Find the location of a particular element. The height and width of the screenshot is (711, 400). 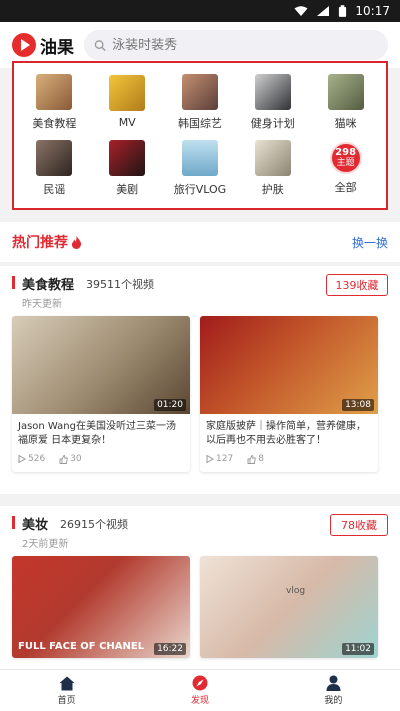

tab-label: 发现 is located at coordinates (199, 701).